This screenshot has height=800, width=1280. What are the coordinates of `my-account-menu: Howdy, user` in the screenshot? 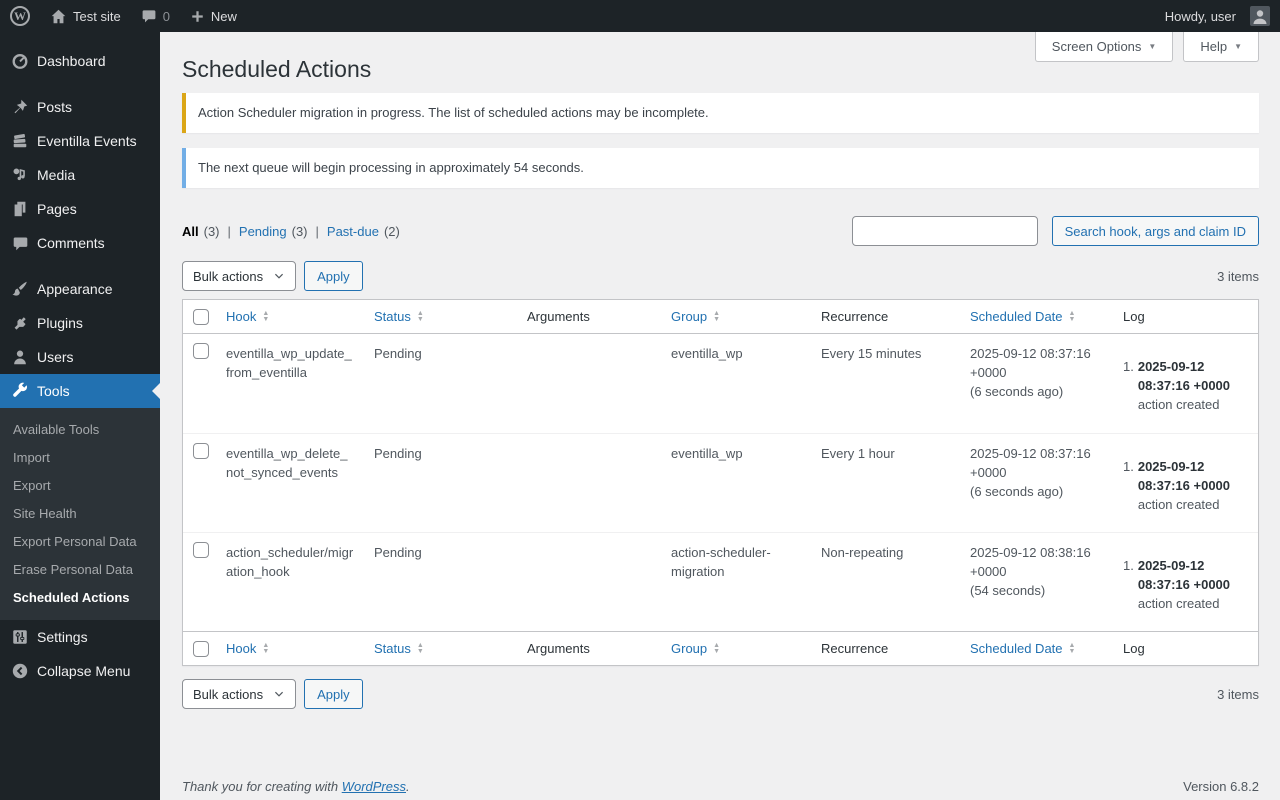 It's located at (1217, 16).